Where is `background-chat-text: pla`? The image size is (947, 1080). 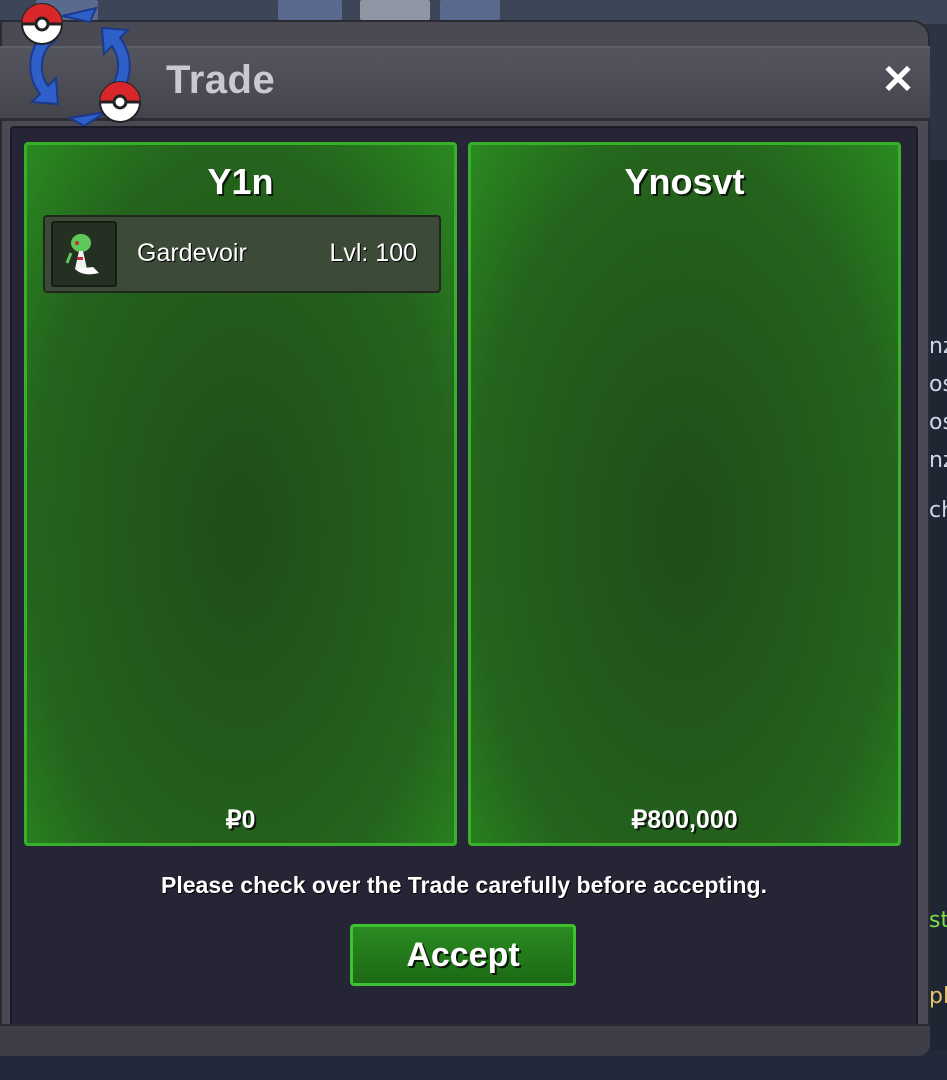 background-chat-text: pla is located at coordinates (938, 996).